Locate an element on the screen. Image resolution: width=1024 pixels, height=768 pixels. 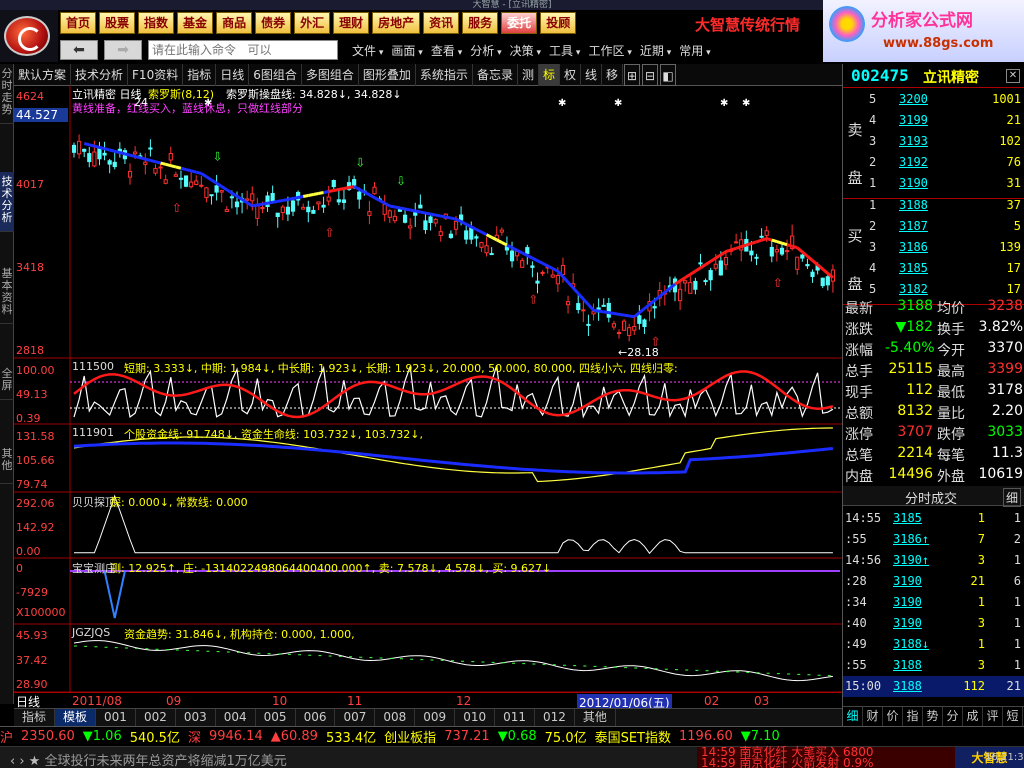
nav-4: 商品 is located at coordinates (234, 23).